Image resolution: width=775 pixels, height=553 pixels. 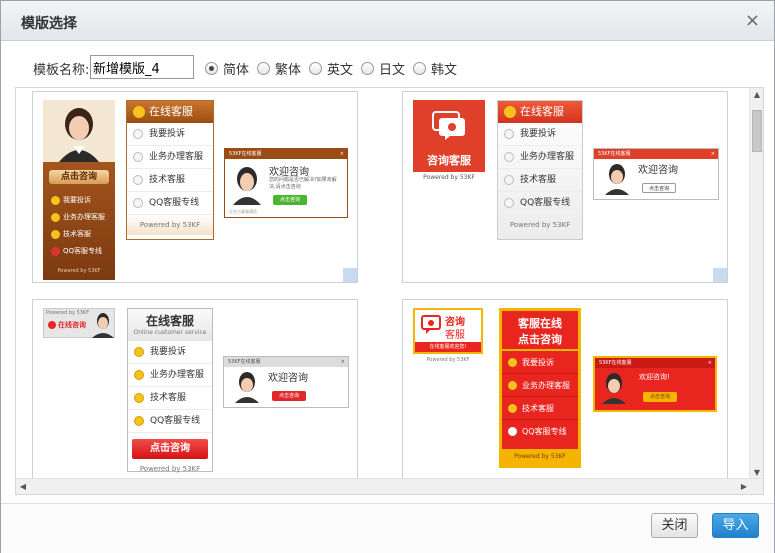 I want to click on scroll-up-icon: ▲, so click(x=756, y=95).